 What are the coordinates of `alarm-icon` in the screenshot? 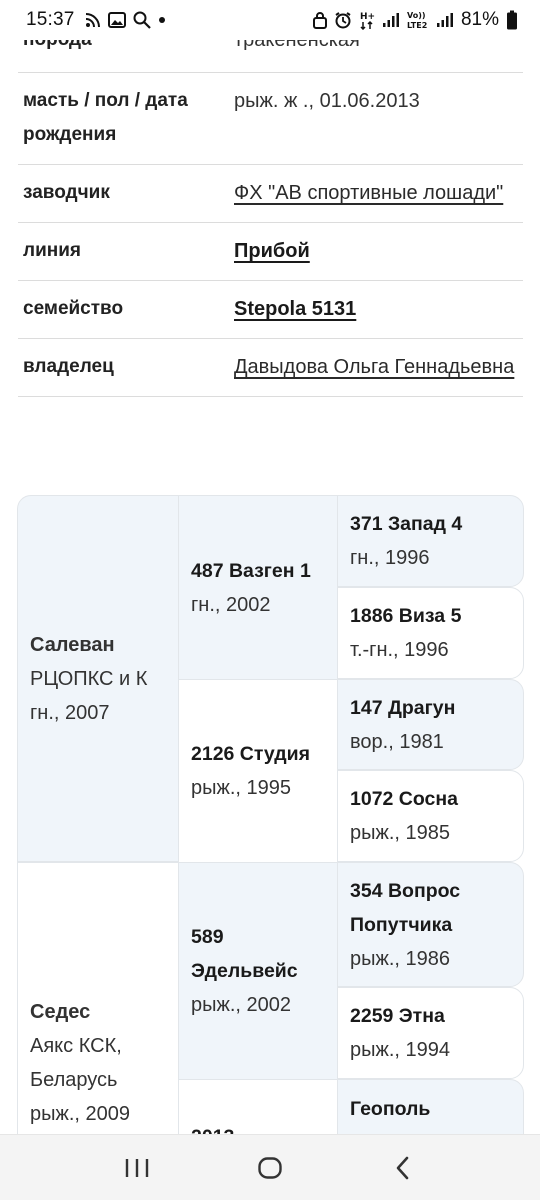 It's located at (343, 20).